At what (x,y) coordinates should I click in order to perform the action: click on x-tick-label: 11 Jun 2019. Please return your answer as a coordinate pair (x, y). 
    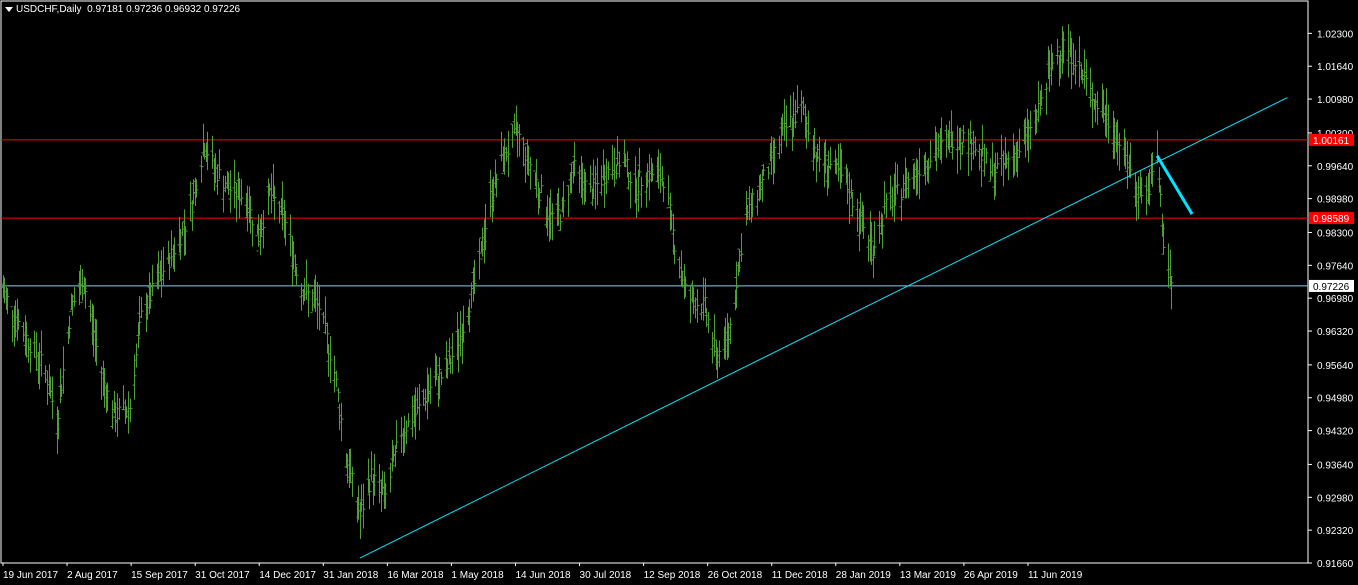
    Looking at the image, I should click on (1055, 575).